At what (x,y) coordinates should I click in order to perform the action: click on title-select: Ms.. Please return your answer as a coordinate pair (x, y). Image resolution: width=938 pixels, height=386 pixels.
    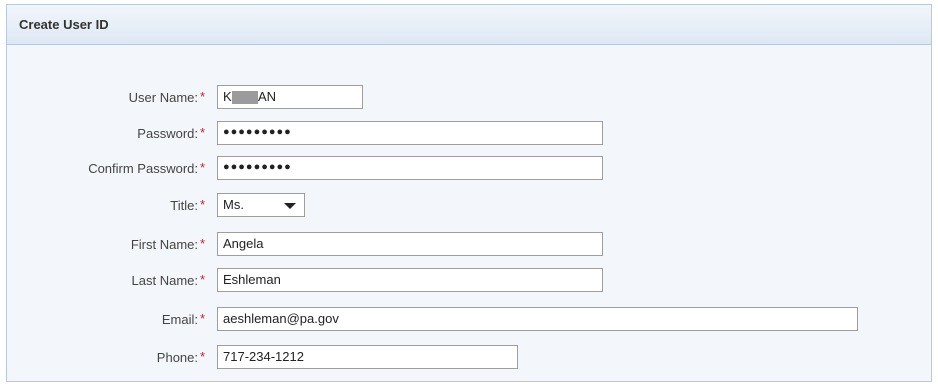
    Looking at the image, I should click on (261, 205).